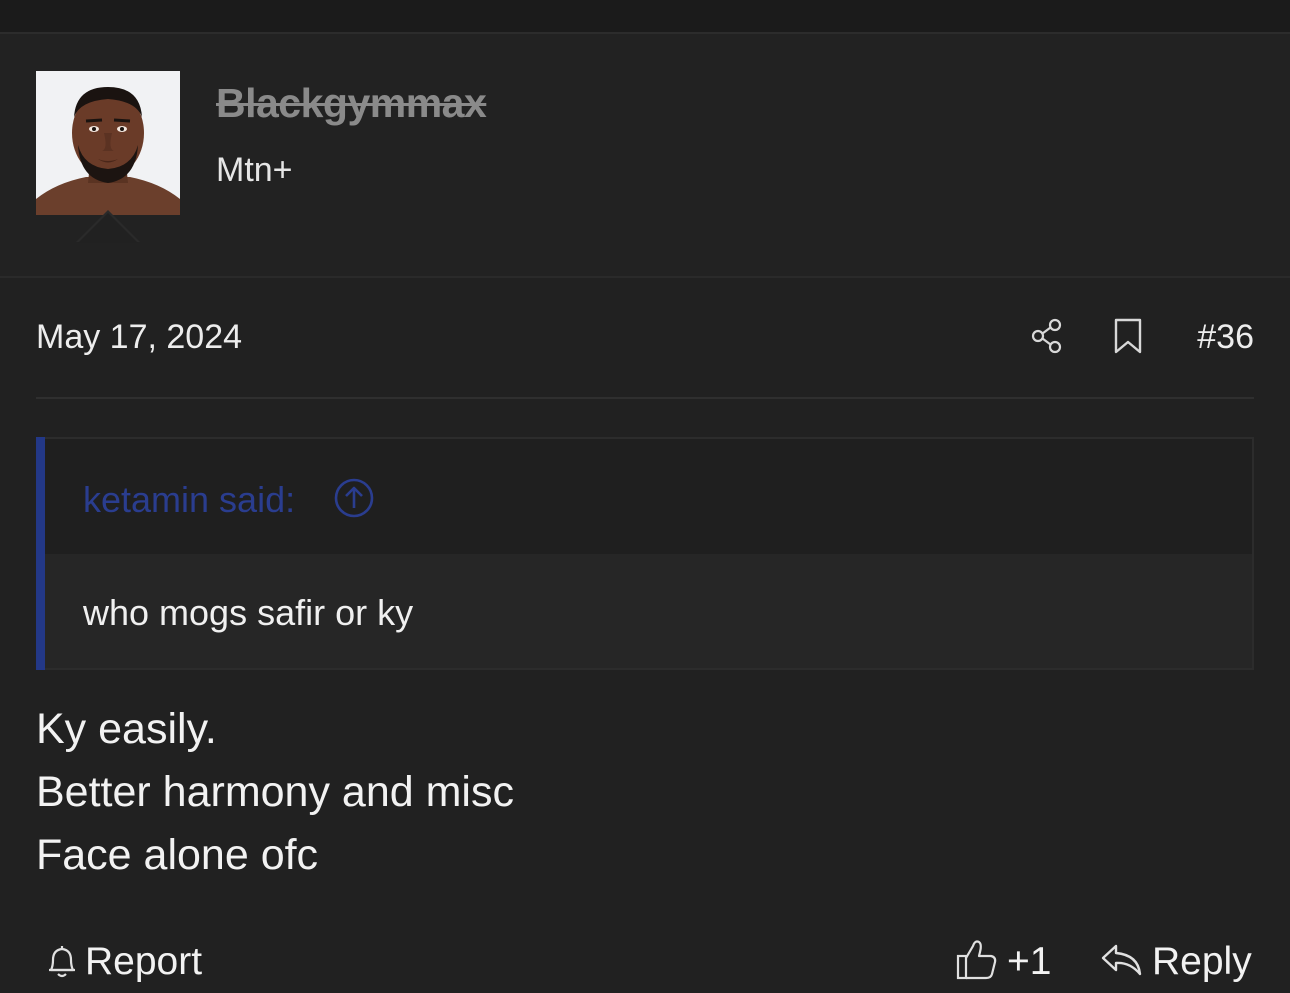  I want to click on post-number: #36, so click(1225, 337).